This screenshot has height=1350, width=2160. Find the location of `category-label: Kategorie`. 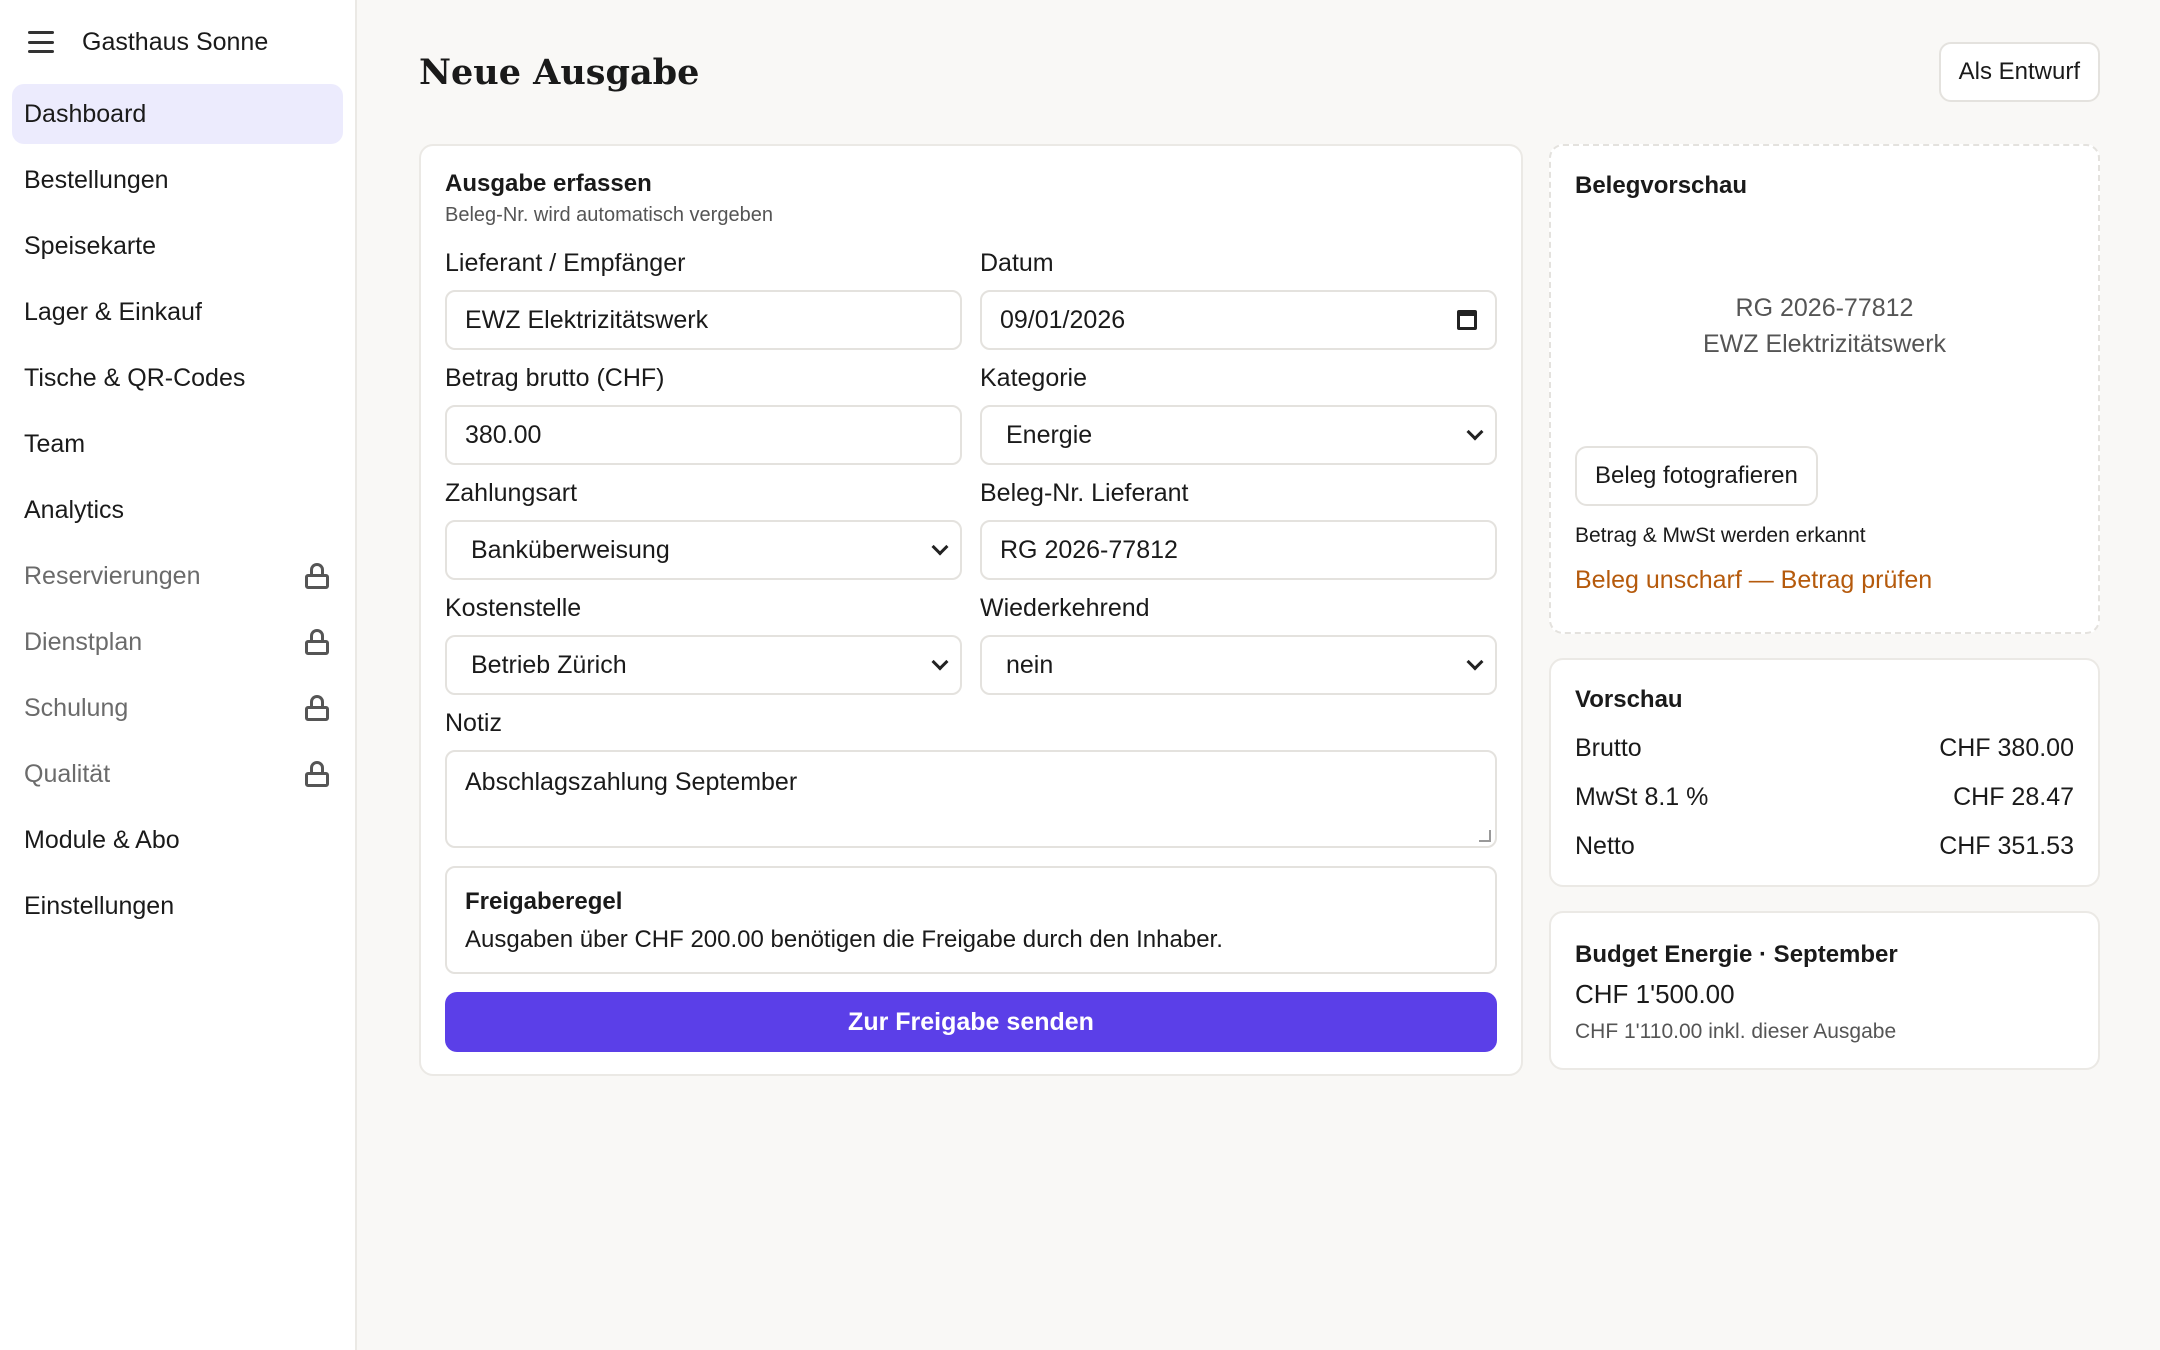

category-label: Kategorie is located at coordinates (1034, 378).